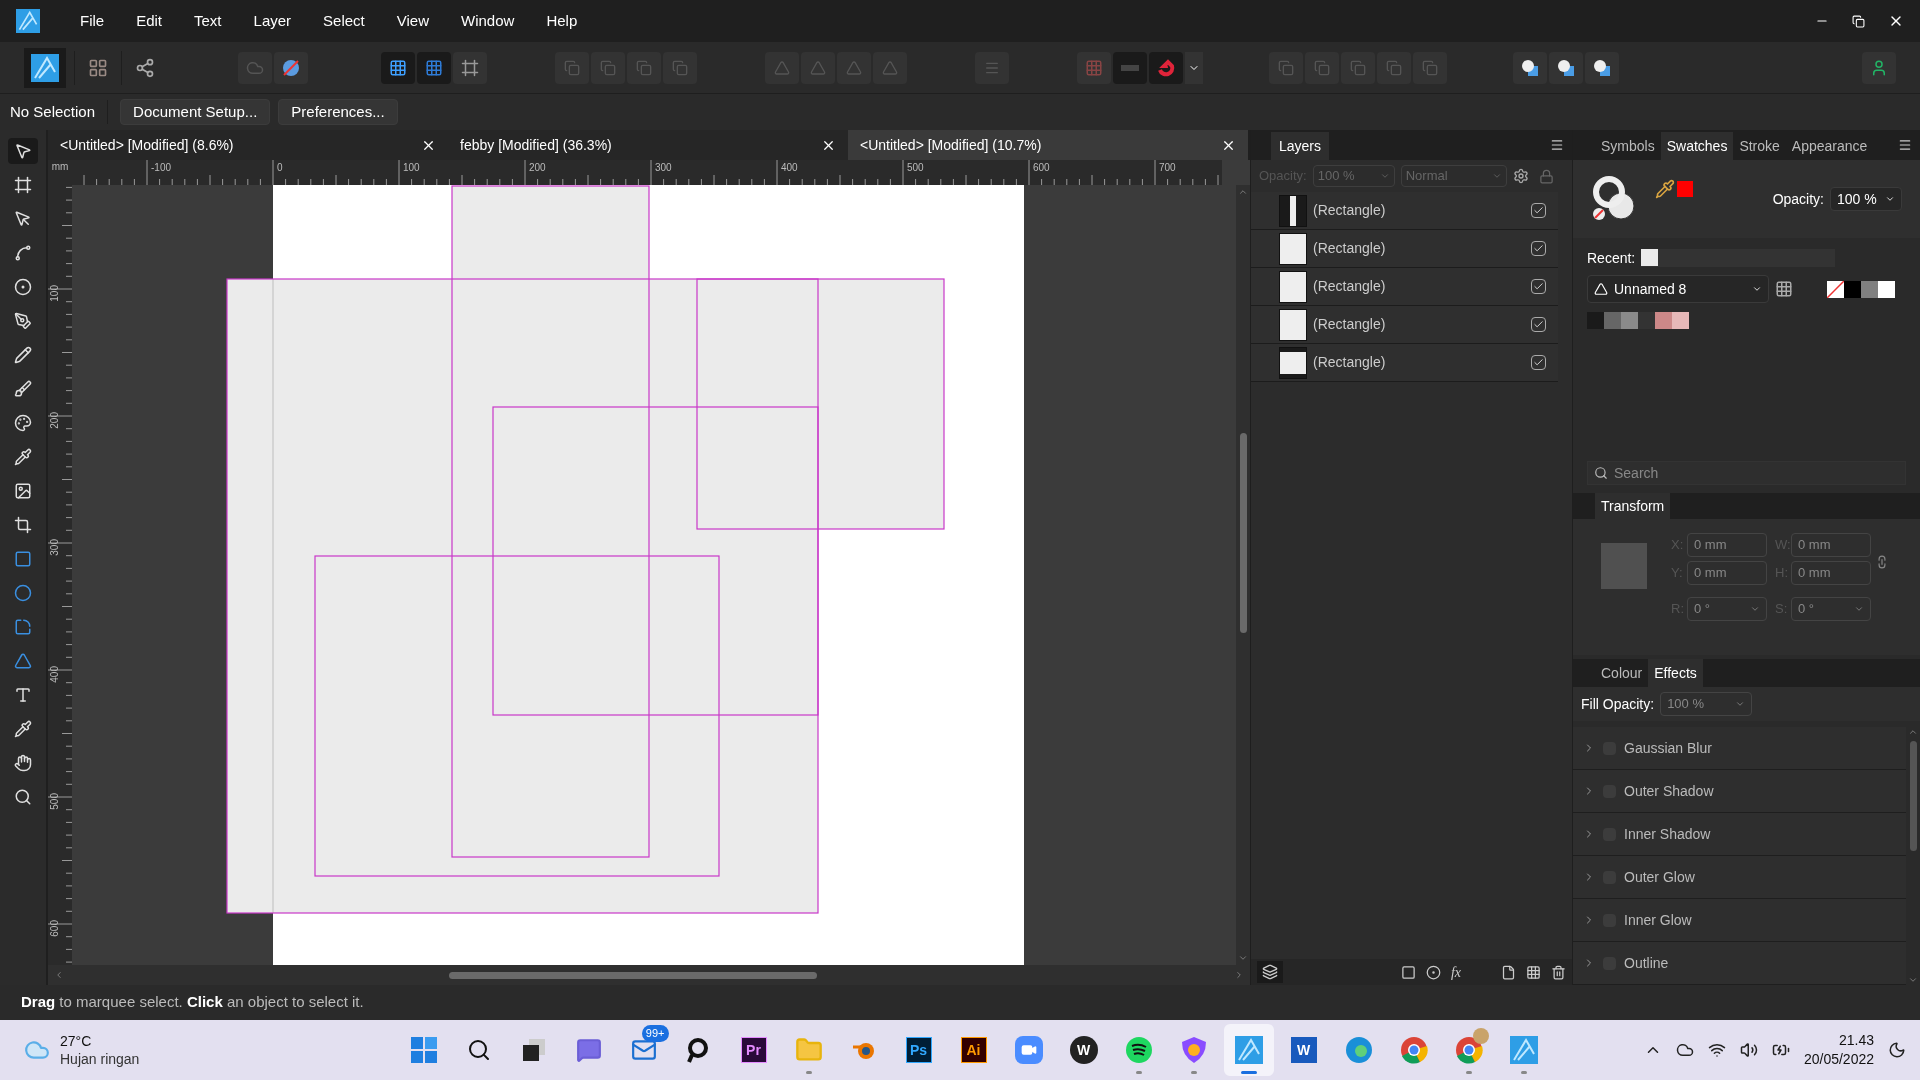  Describe the element at coordinates (208, 21) in the screenshot. I see `menu-item: Text` at that location.